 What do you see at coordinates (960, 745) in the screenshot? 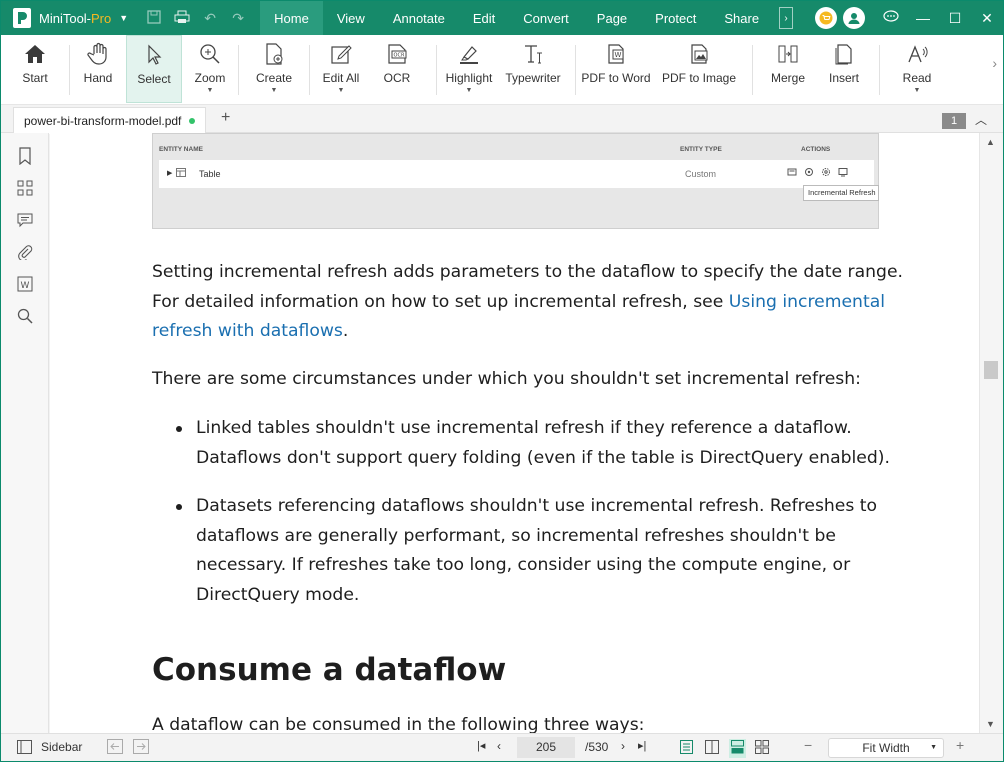
I see `zoom-in-status-icon: +` at bounding box center [960, 745].